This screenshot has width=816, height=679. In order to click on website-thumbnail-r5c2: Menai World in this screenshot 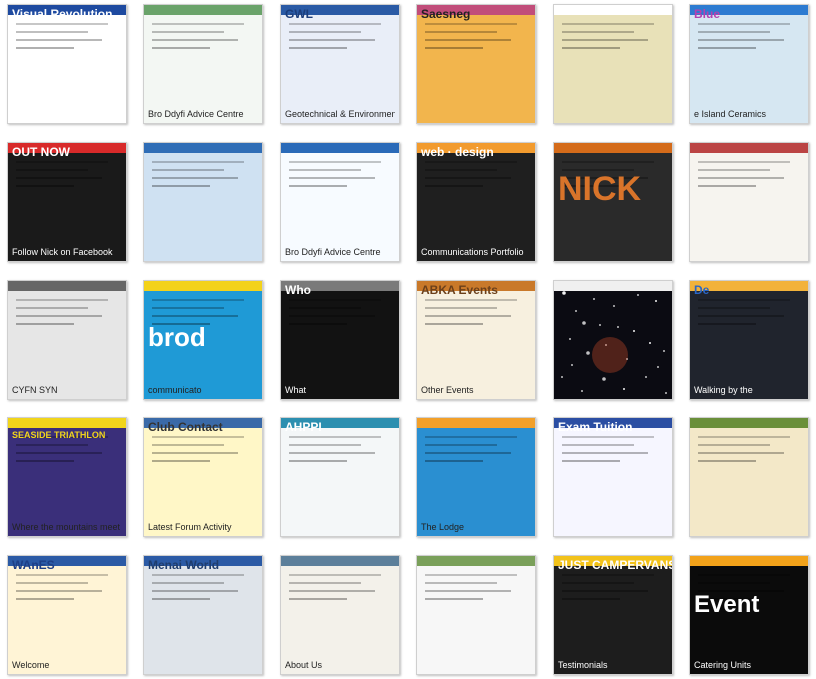, I will do `click(203, 615)`.